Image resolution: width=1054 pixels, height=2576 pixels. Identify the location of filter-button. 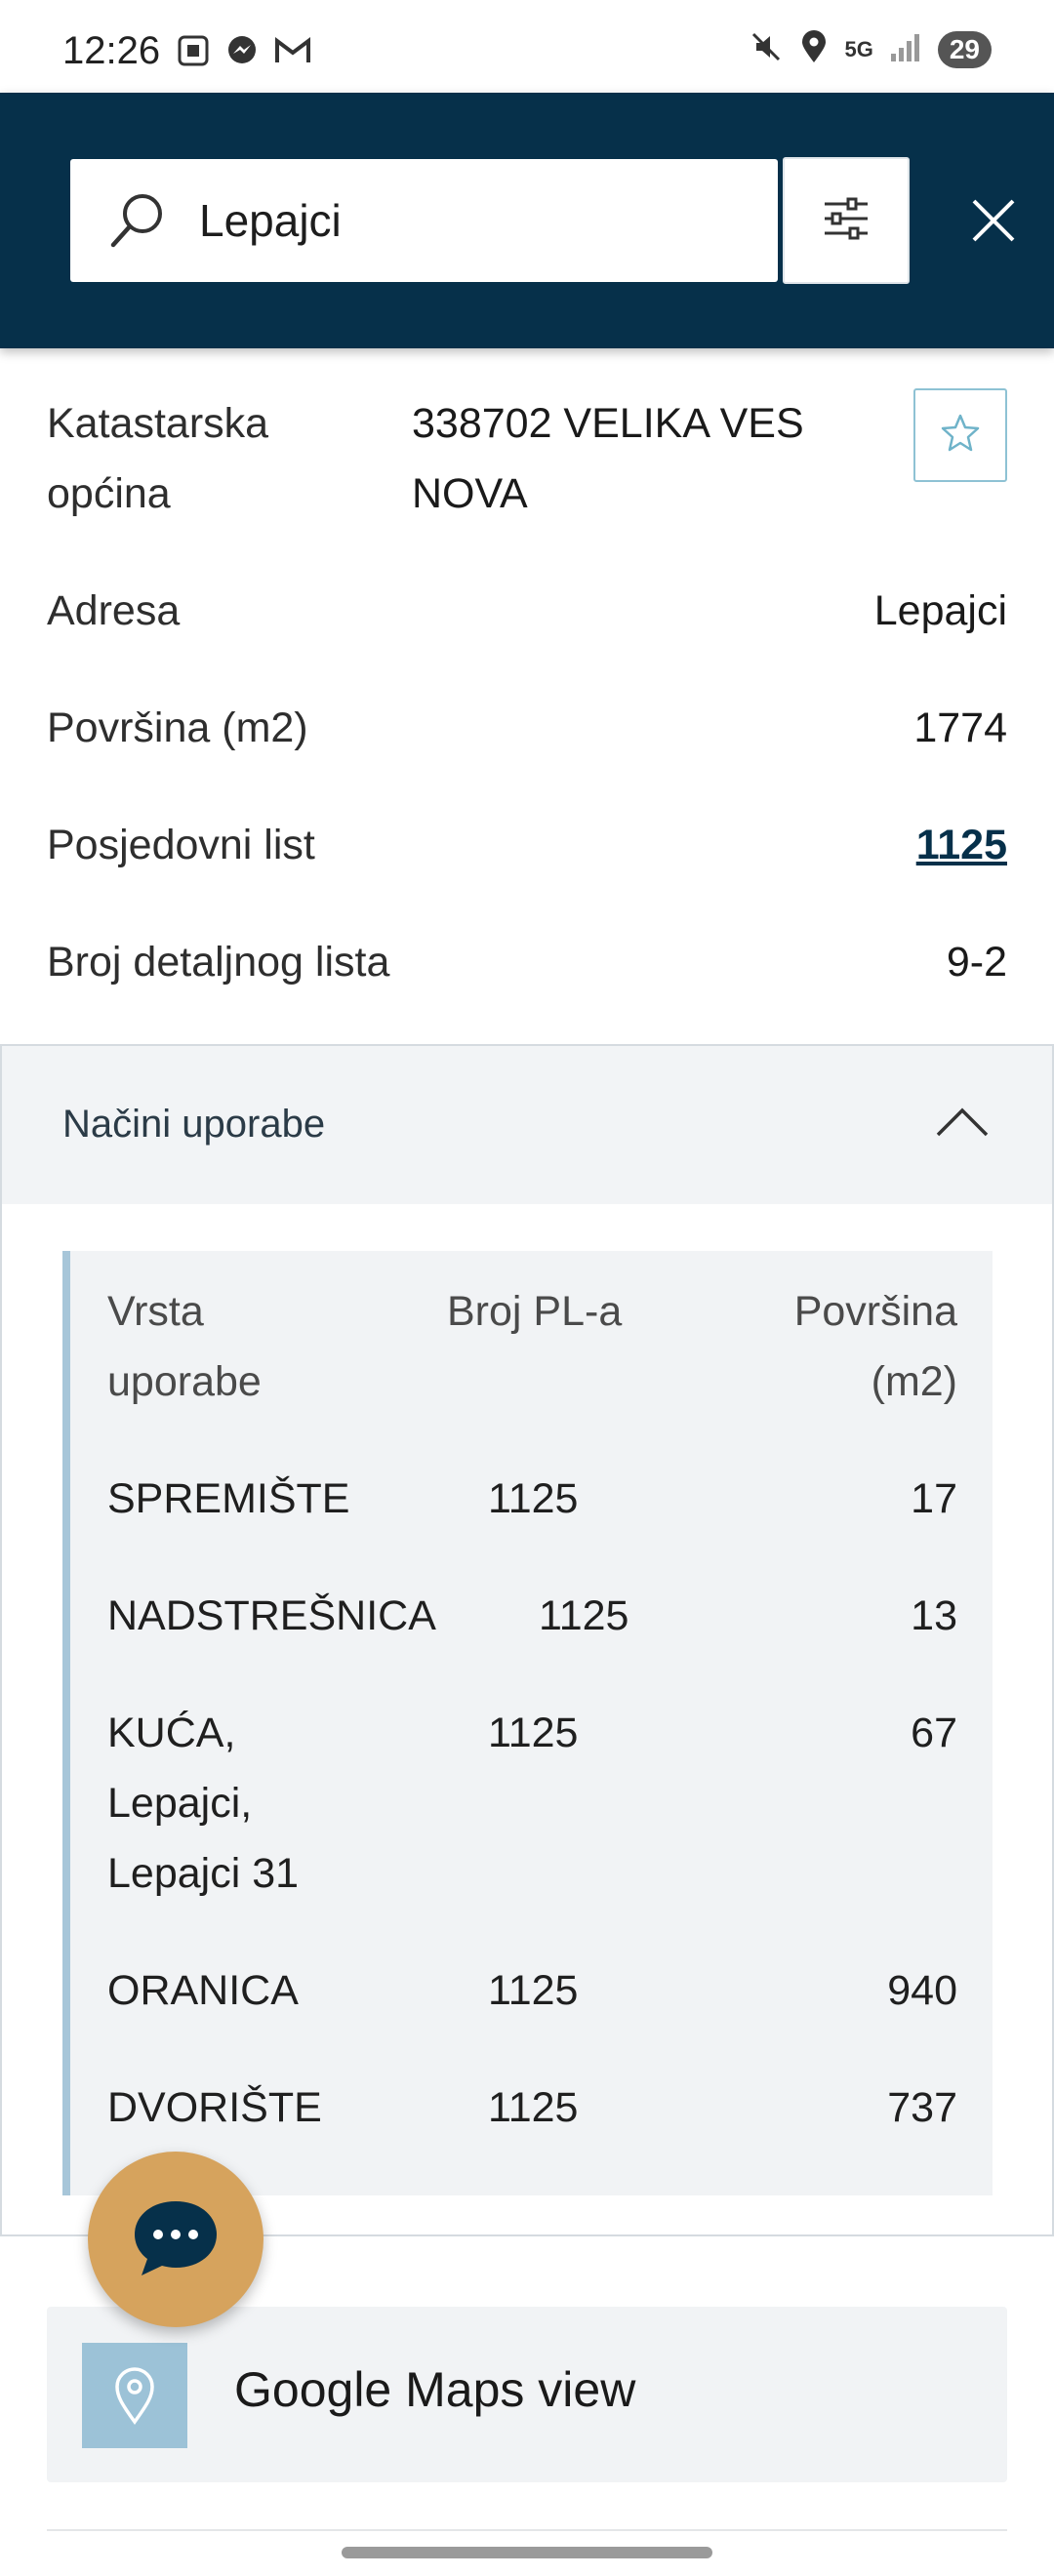
(846, 220).